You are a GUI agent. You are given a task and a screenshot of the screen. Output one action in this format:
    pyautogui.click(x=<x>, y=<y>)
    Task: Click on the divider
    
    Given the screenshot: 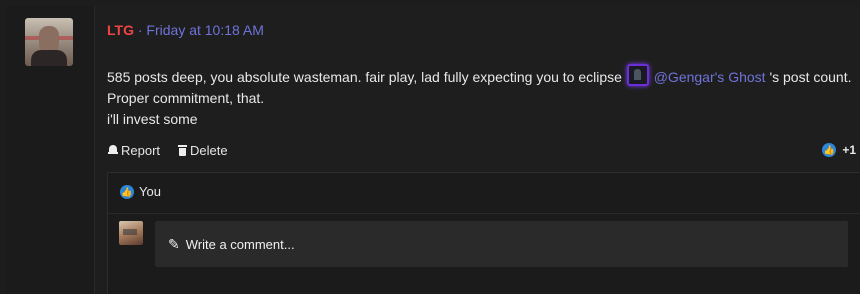 What is the action you would take?
    pyautogui.click(x=484, y=213)
    